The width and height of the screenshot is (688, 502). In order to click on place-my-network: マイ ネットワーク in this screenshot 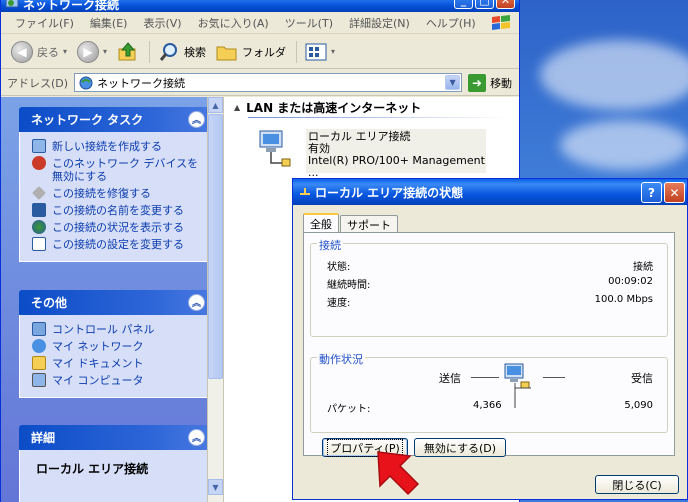, I will do `click(120, 346)`.